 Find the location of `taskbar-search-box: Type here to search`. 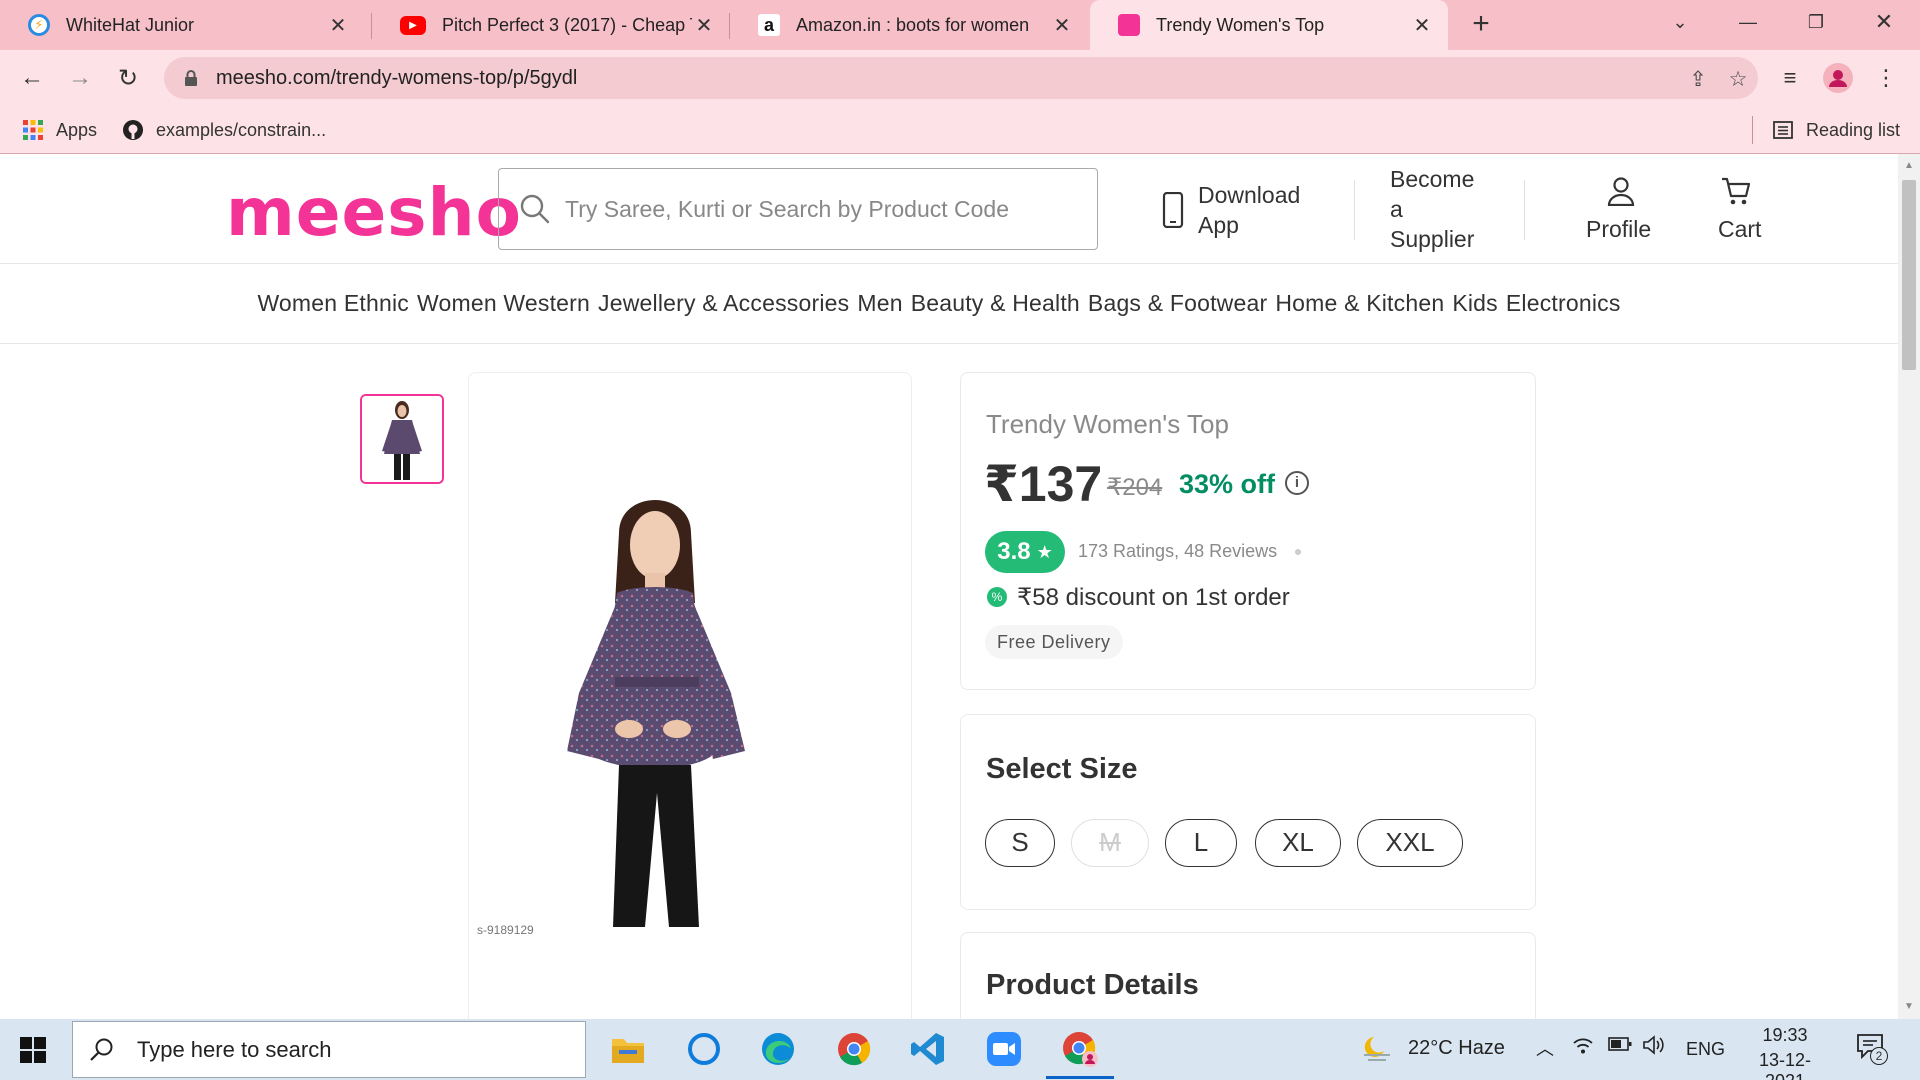

taskbar-search-box: Type here to search is located at coordinates (329, 1049).